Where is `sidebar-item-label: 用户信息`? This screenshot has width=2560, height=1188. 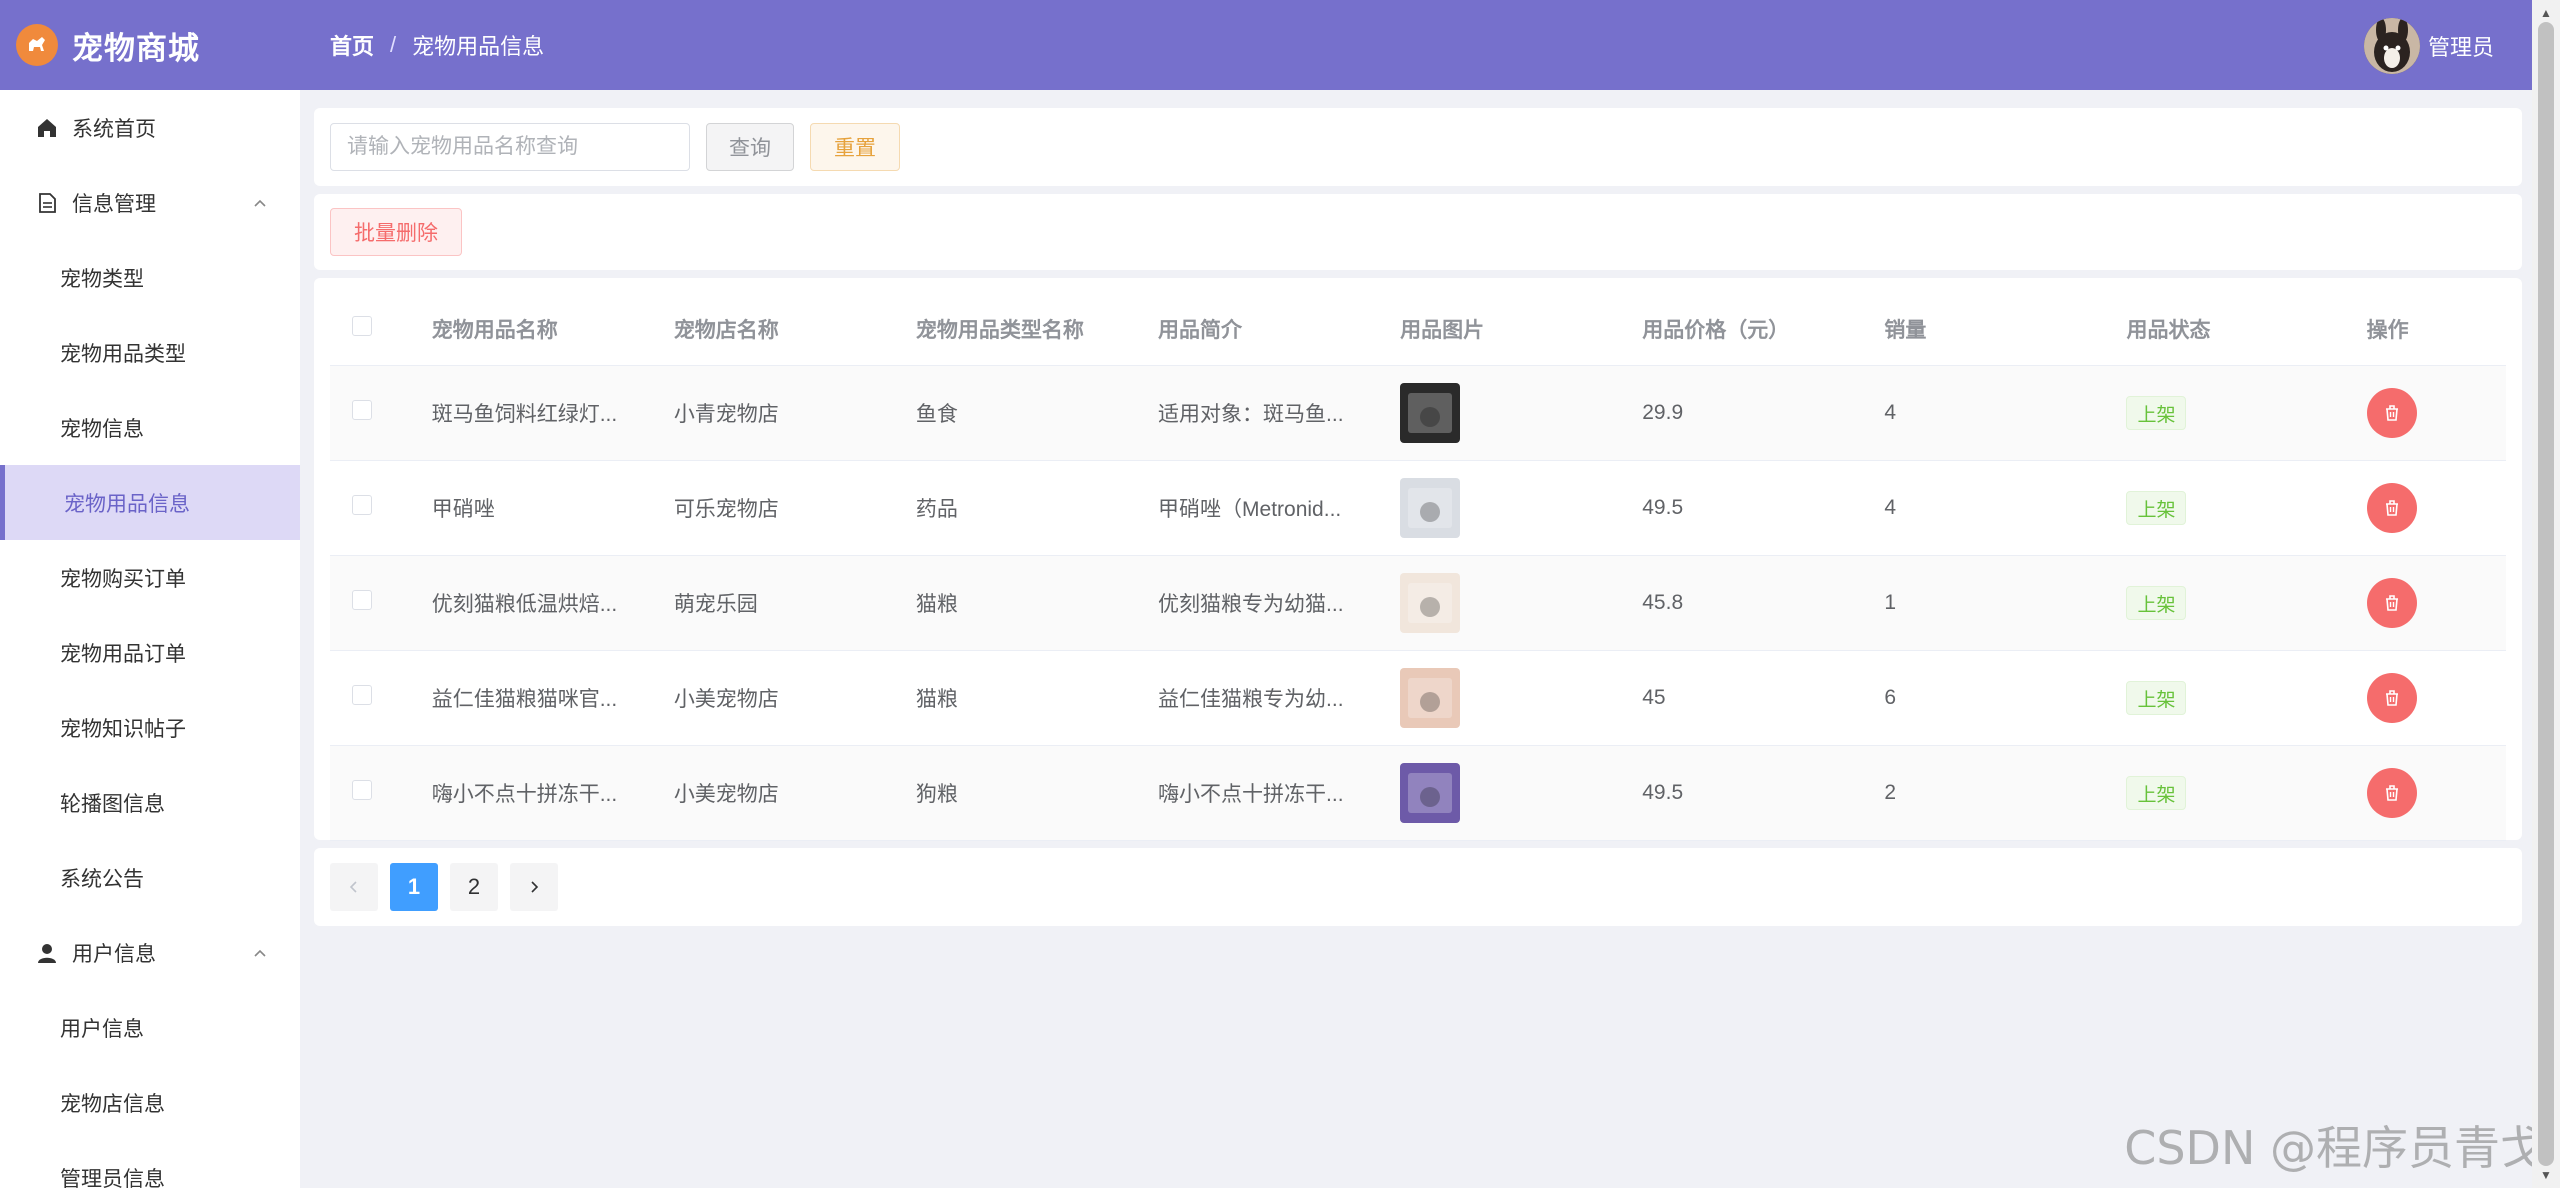 sidebar-item-label: 用户信息 is located at coordinates (114, 954).